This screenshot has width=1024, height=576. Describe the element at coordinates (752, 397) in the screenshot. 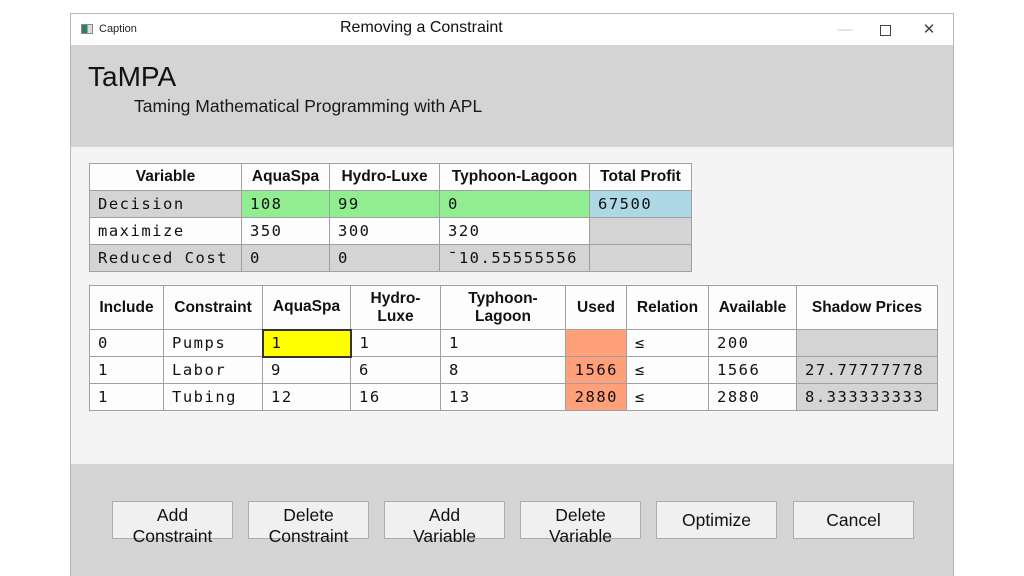

I see `available-cell: 2880` at that location.